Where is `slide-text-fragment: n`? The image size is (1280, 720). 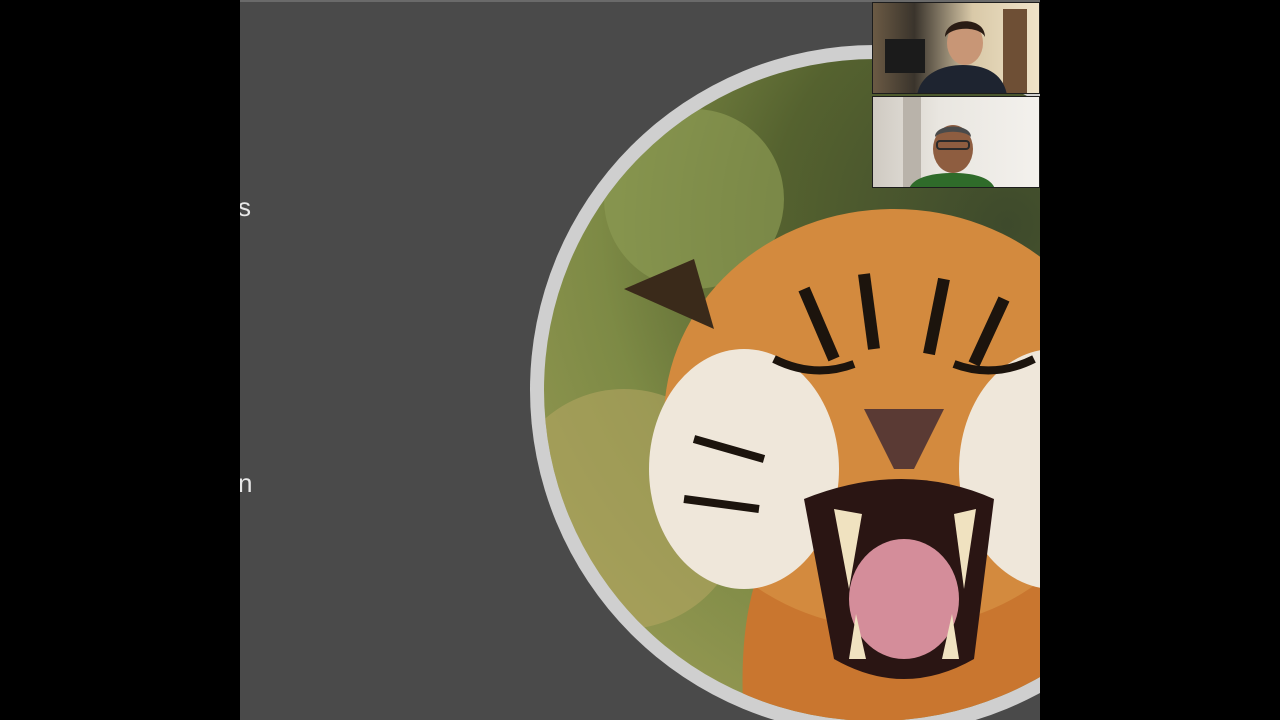
slide-text-fragment: n is located at coordinates (246, 483).